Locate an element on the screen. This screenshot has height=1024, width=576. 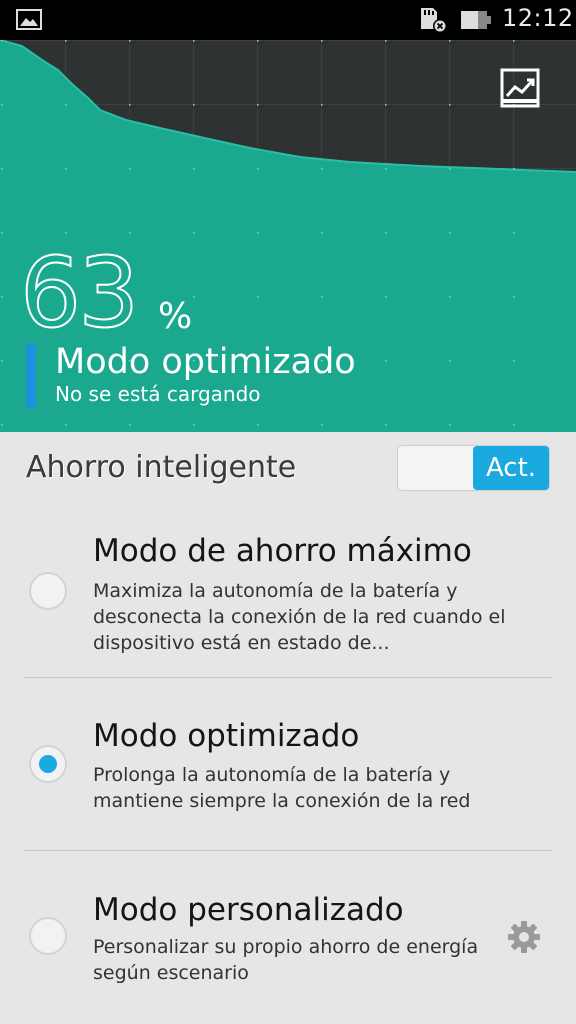
gear-icon is located at coordinates (524, 937).